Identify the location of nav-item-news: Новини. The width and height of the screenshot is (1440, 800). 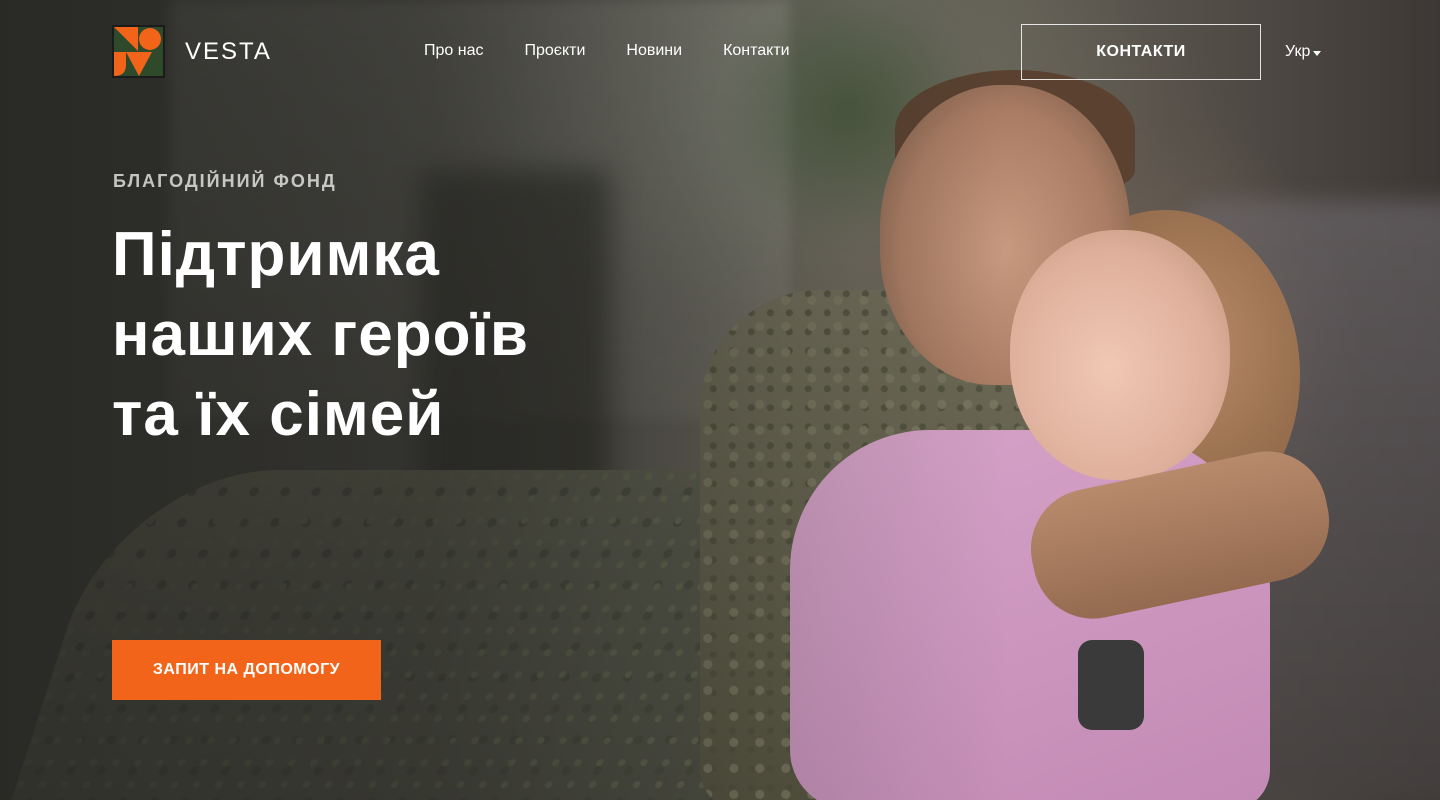
(654, 51).